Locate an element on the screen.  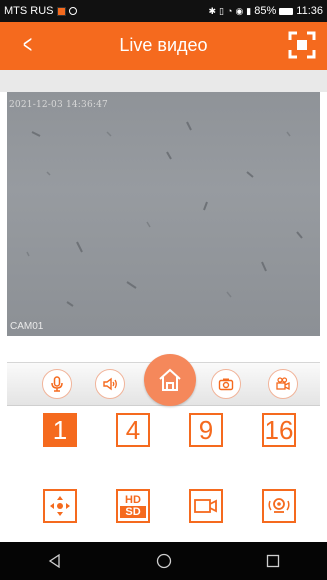
notification-icon is located at coordinates (61, 11).